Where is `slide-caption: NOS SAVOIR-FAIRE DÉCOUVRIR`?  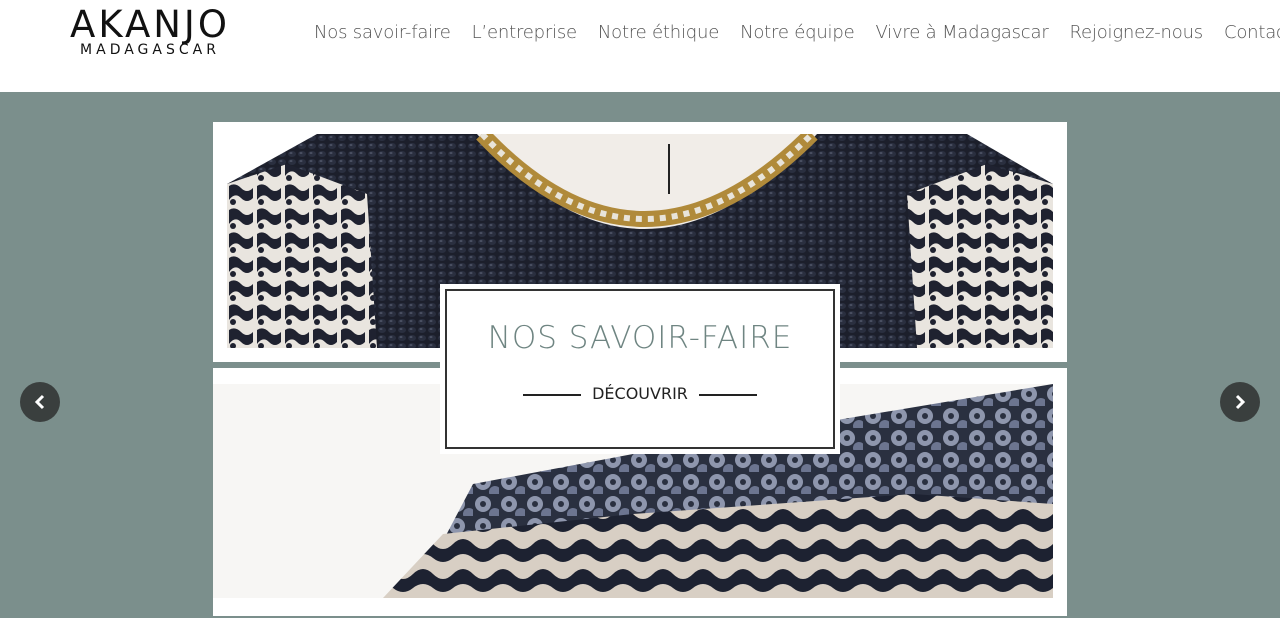 slide-caption: NOS SAVOIR-FAIRE DÉCOUVRIR is located at coordinates (640, 369).